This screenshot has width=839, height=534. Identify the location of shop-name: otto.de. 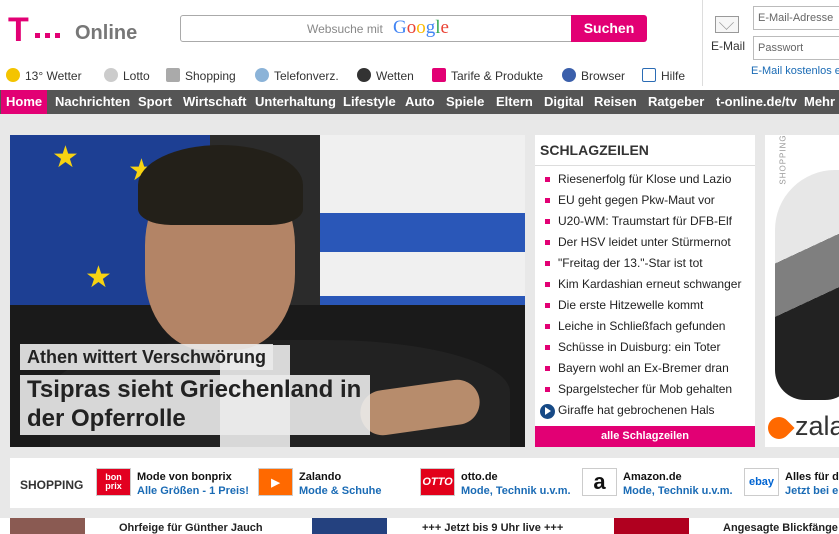
(479, 477).